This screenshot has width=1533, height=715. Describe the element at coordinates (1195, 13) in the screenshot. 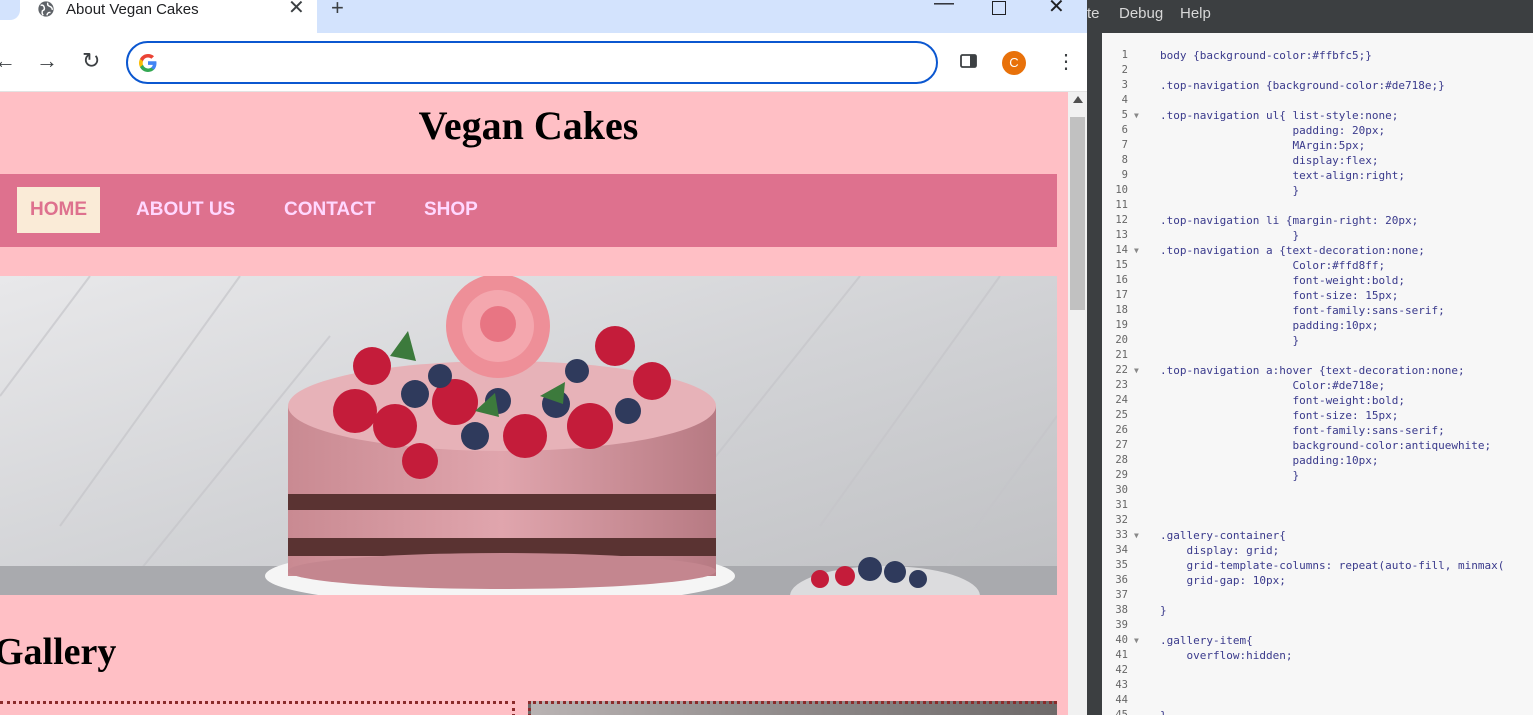

I see `menu-item-help: Help` at that location.